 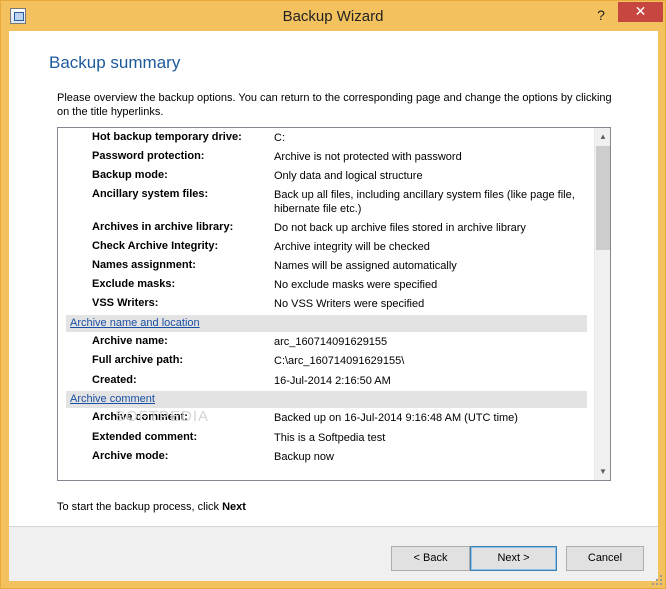 What do you see at coordinates (234, 507) in the screenshot?
I see `footer-instruction-next: Next` at bounding box center [234, 507].